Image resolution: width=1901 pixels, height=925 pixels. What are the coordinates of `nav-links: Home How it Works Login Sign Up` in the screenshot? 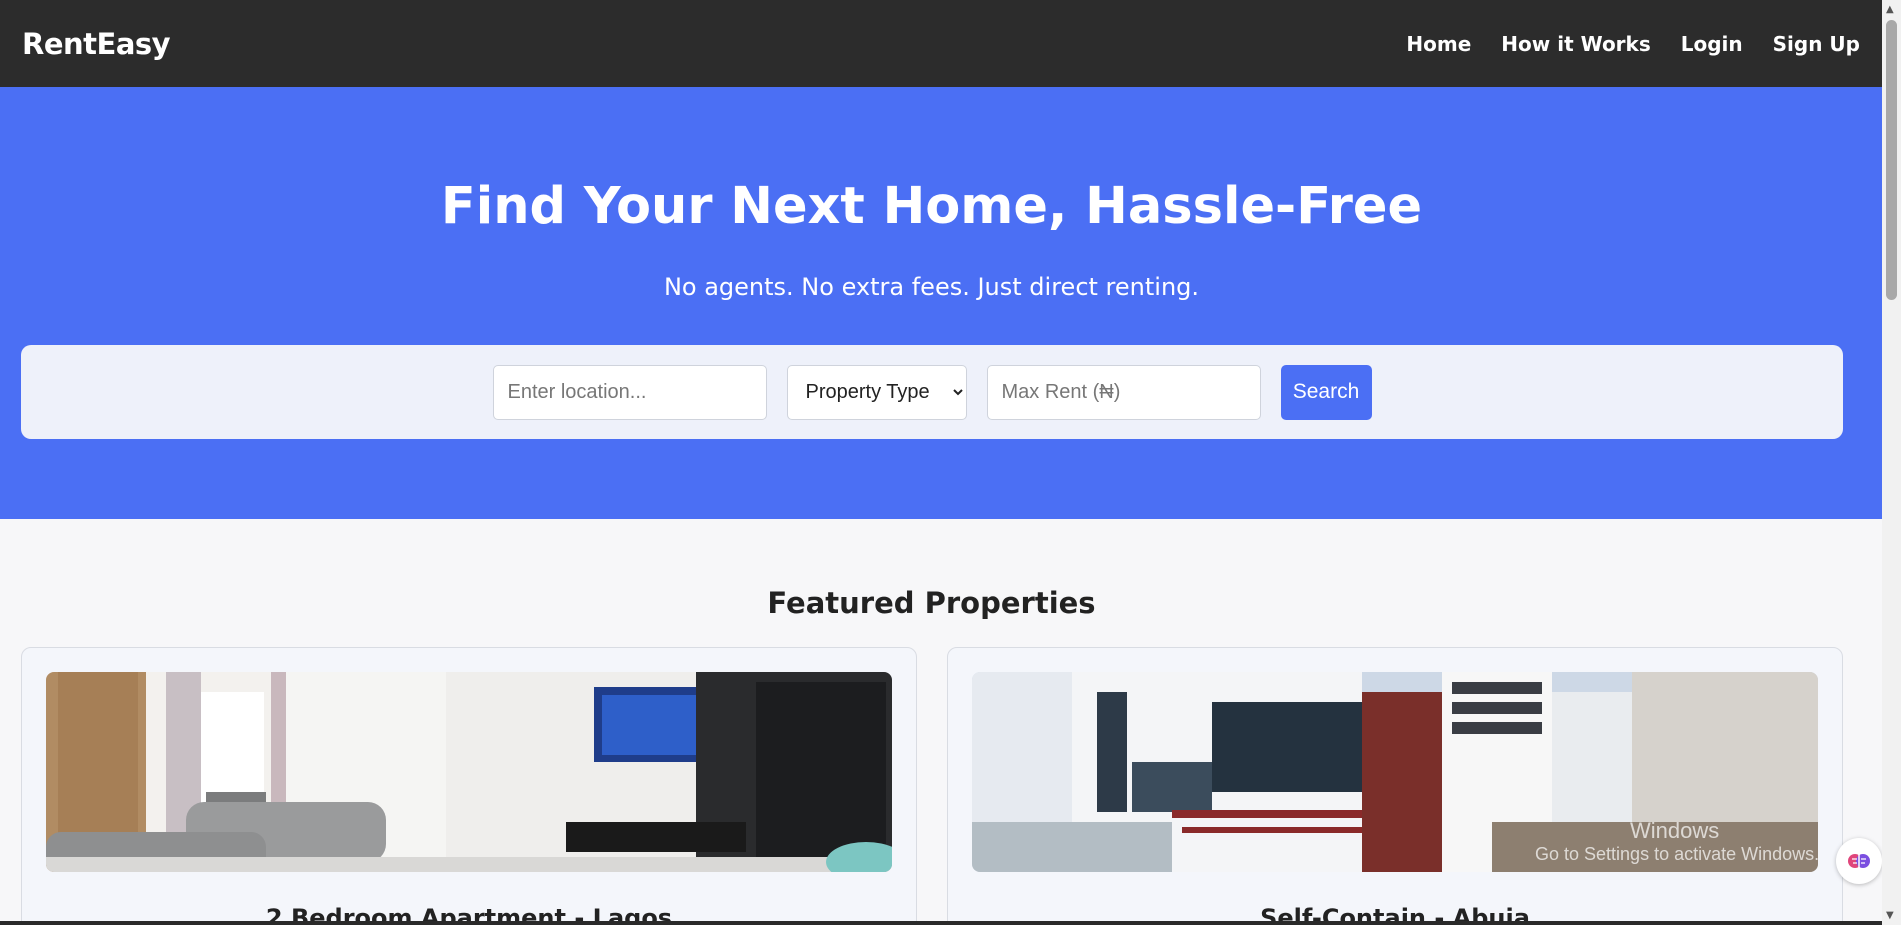 It's located at (1633, 44).